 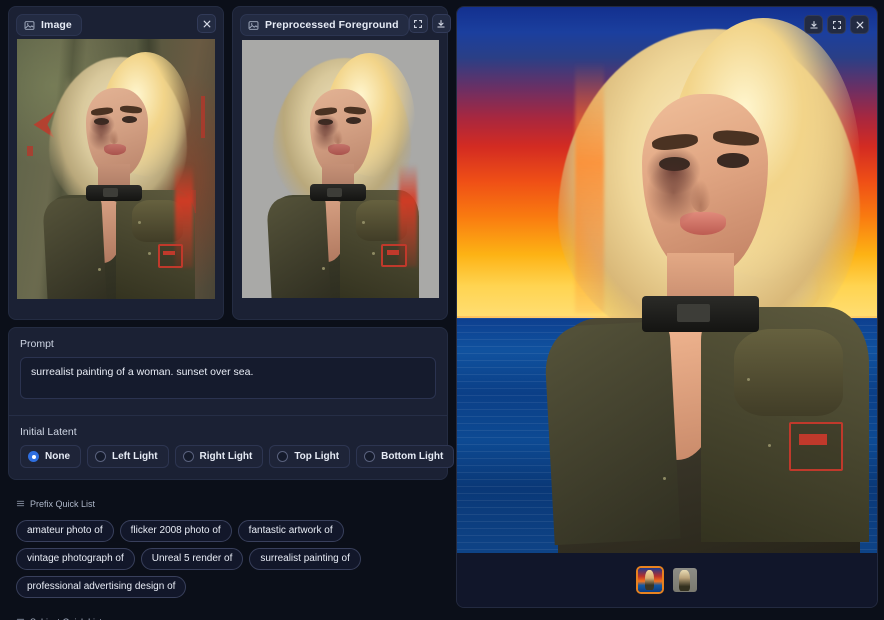 I want to click on prefix-chip-vintage-photograph: vintage photograph of, so click(x=75, y=559).